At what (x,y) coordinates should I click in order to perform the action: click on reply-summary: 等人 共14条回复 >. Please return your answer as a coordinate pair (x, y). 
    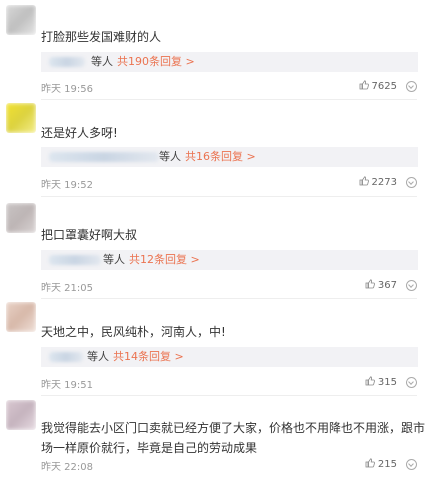
    Looking at the image, I should click on (229, 357).